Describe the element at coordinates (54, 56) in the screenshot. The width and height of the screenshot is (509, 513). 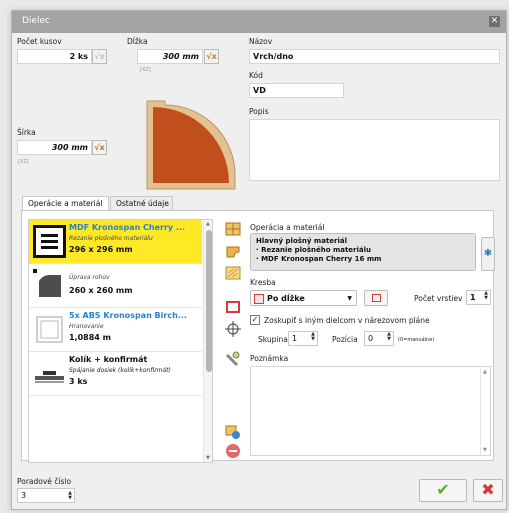
I see `pocet-kusov-field: 2 ks` at that location.